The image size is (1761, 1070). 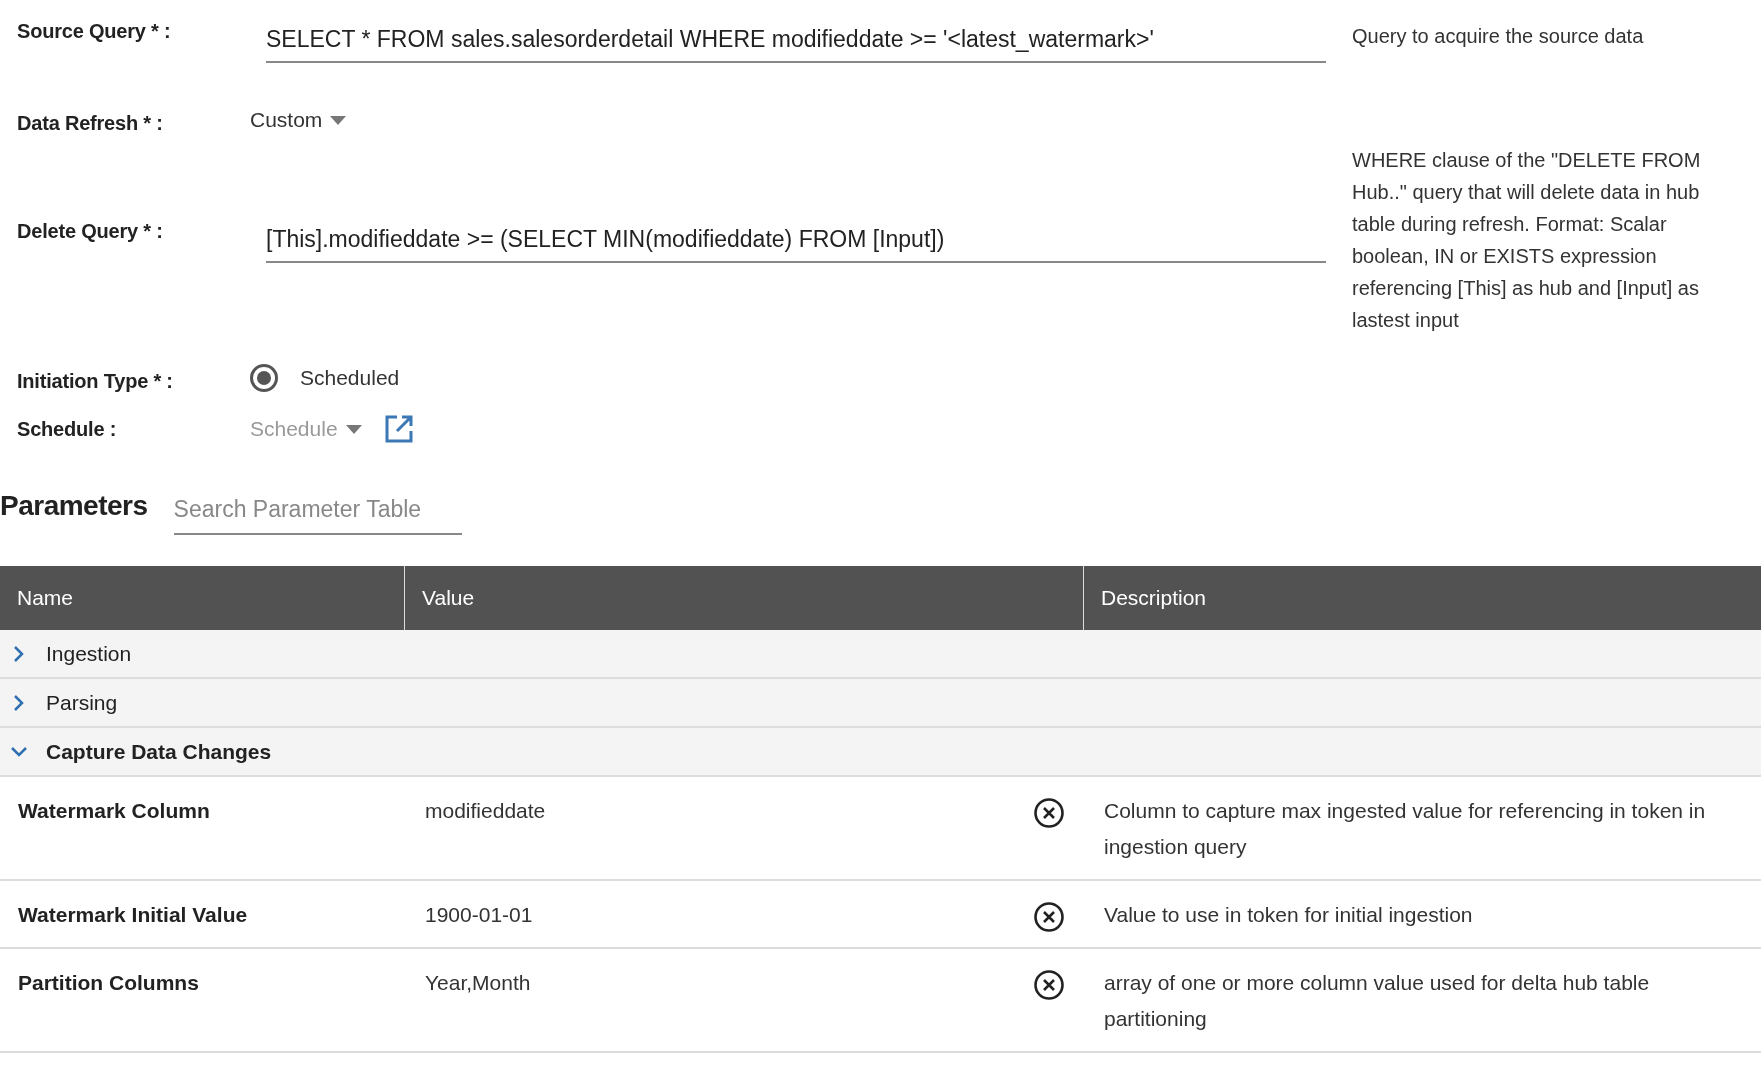 What do you see at coordinates (74, 506) in the screenshot?
I see `section-title: Parameters` at bounding box center [74, 506].